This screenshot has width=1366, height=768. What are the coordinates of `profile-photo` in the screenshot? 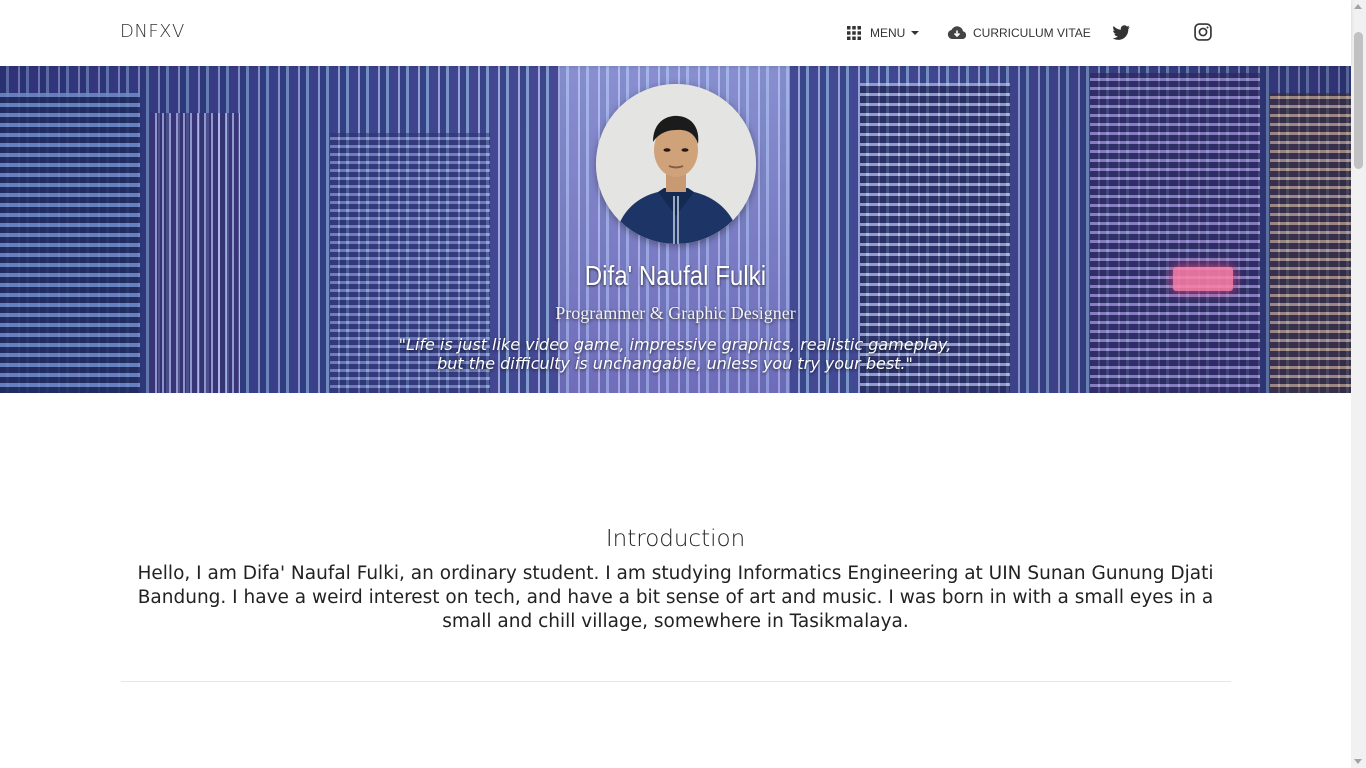 It's located at (676, 164).